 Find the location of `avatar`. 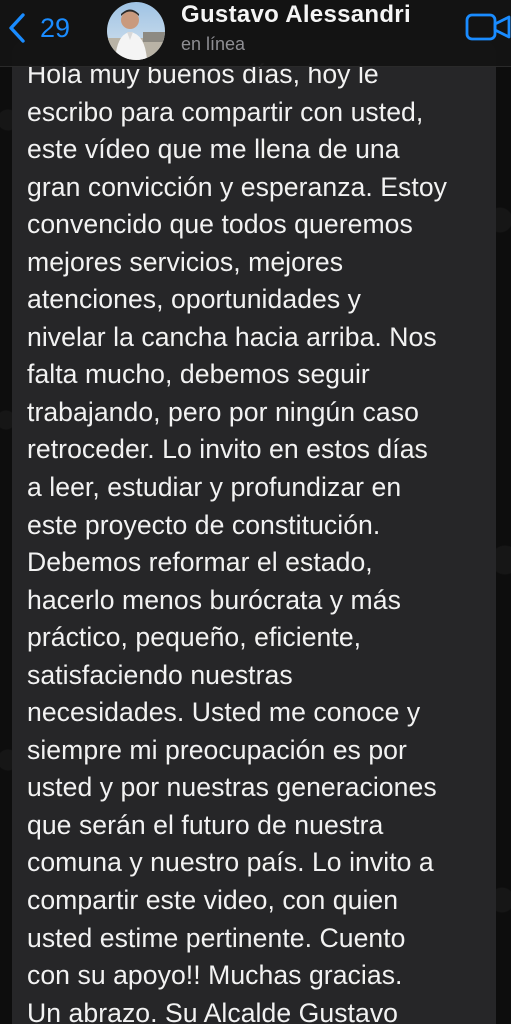

avatar is located at coordinates (136, 31).